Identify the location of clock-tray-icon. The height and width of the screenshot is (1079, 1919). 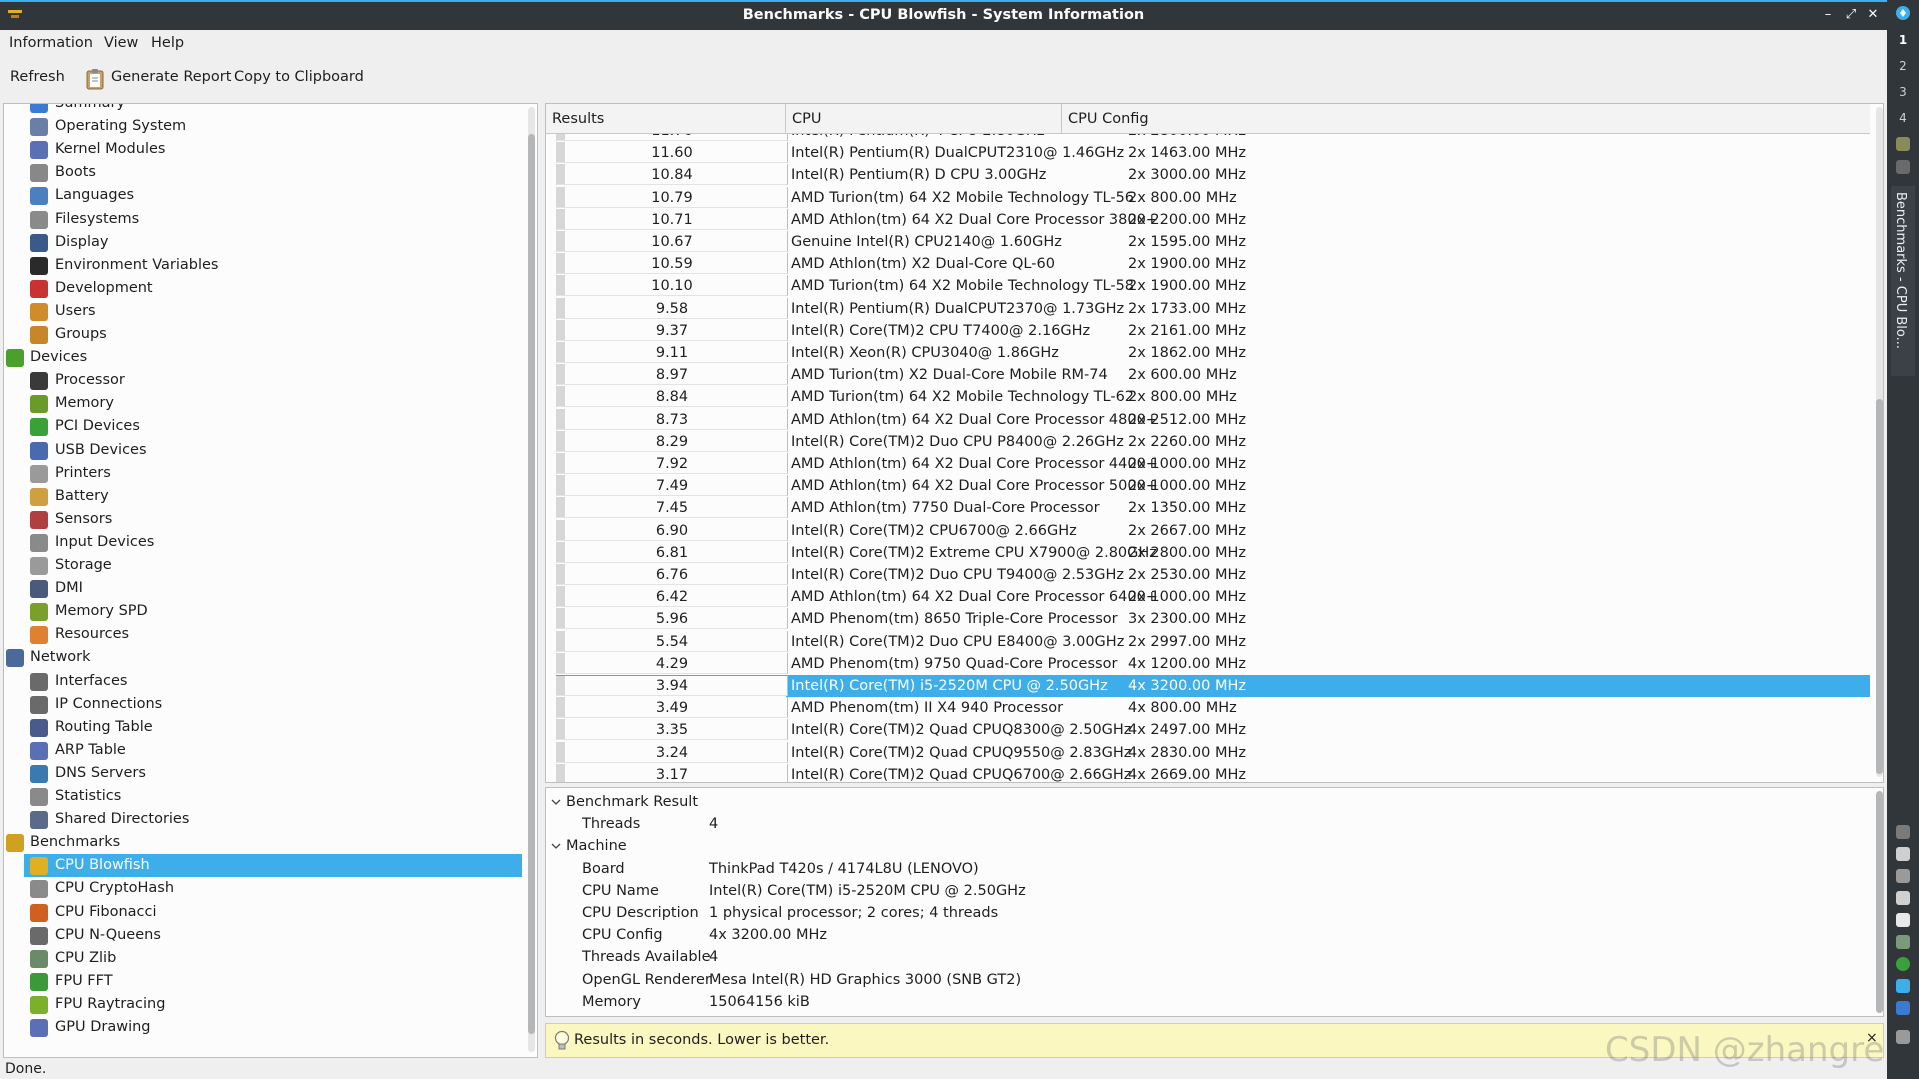
(1903, 1037).